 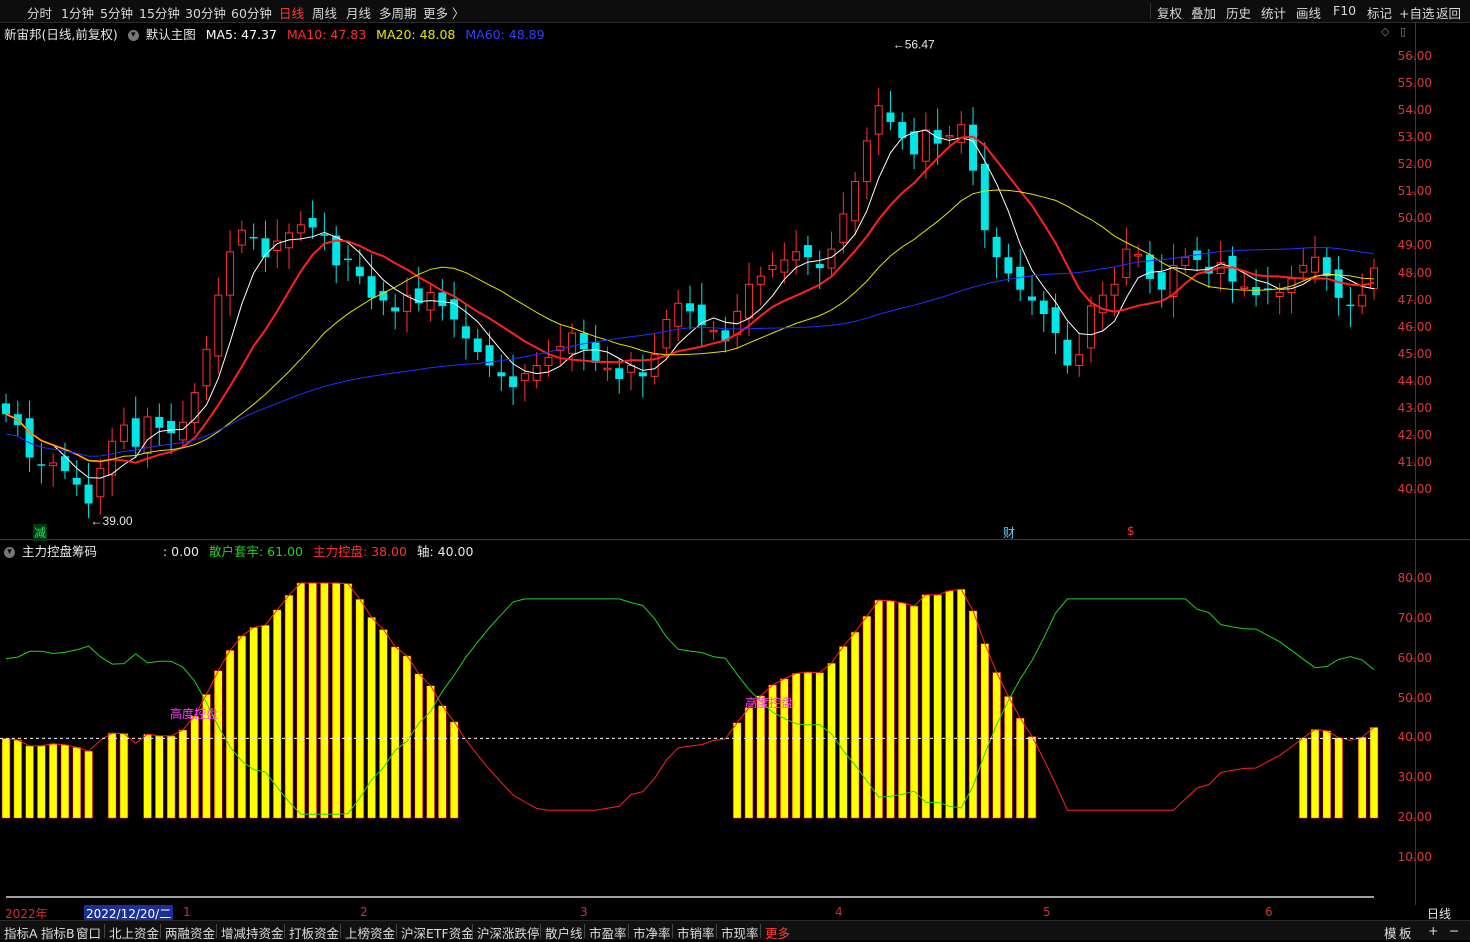 What do you see at coordinates (190, 932) in the screenshot?
I see `tab-margin: 两融资金` at bounding box center [190, 932].